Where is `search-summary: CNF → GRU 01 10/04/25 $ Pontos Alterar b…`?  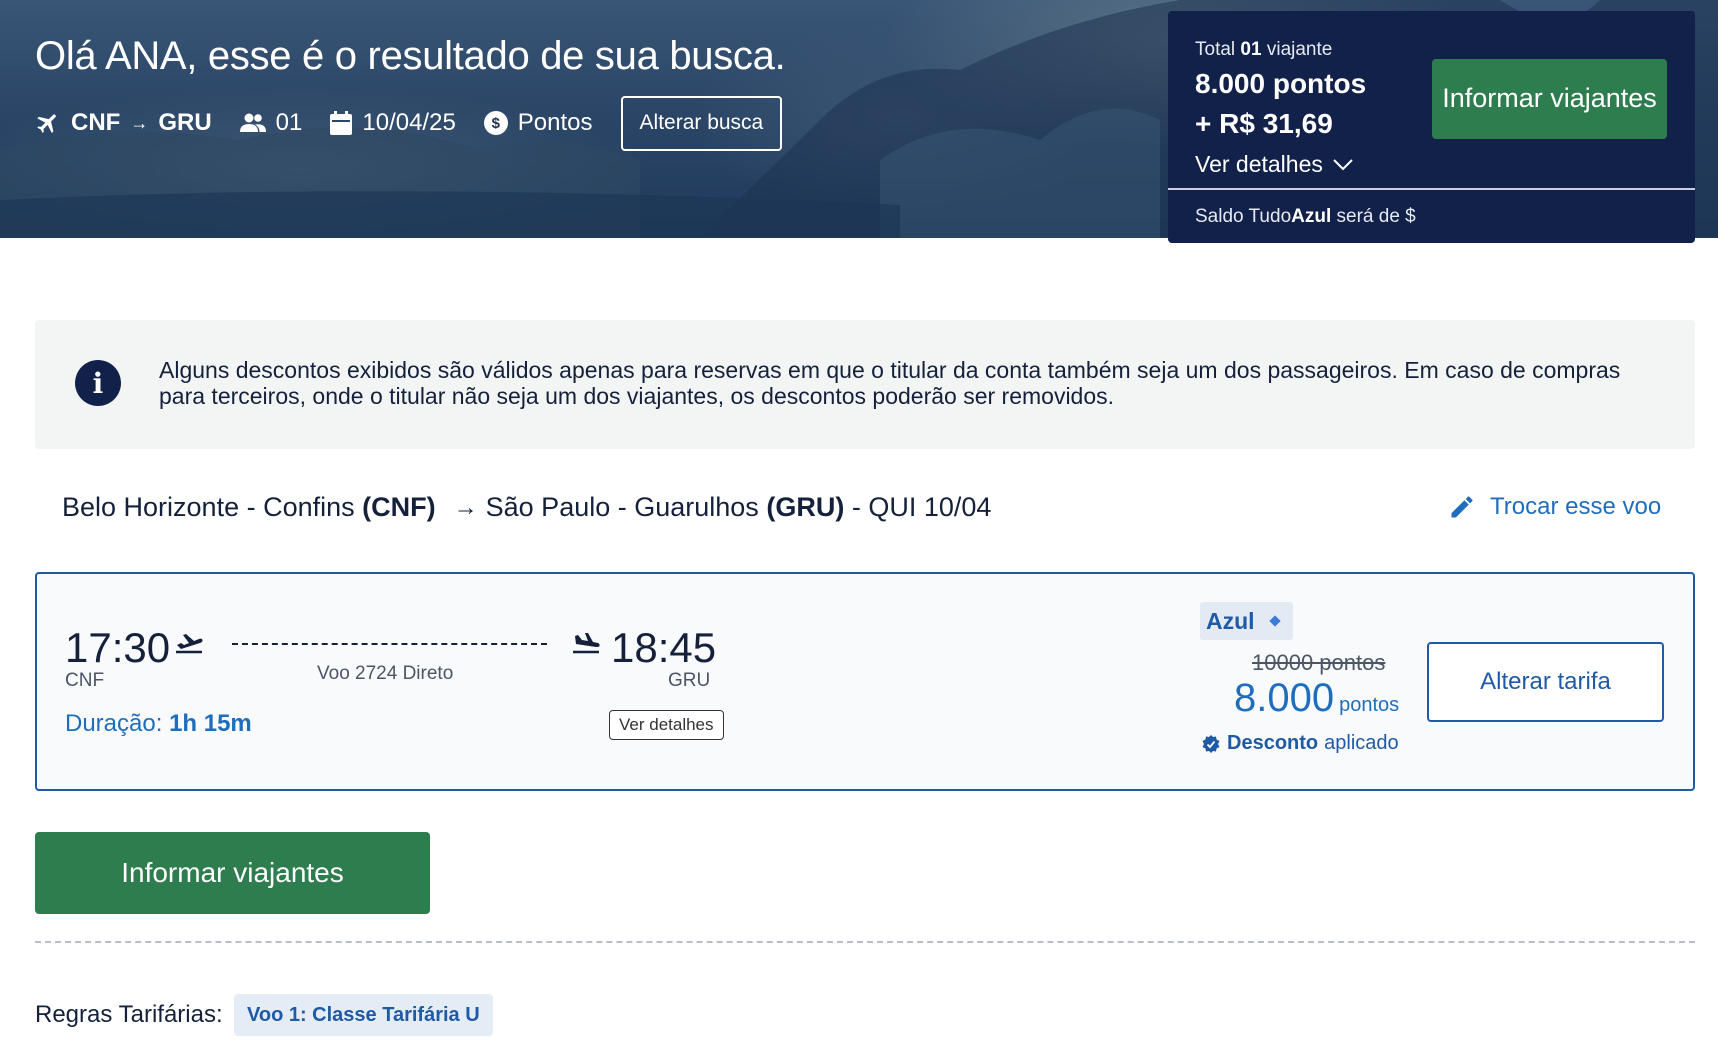 search-summary: CNF → GRU 01 10/04/25 $ Pontos Alterar b… is located at coordinates (409, 123).